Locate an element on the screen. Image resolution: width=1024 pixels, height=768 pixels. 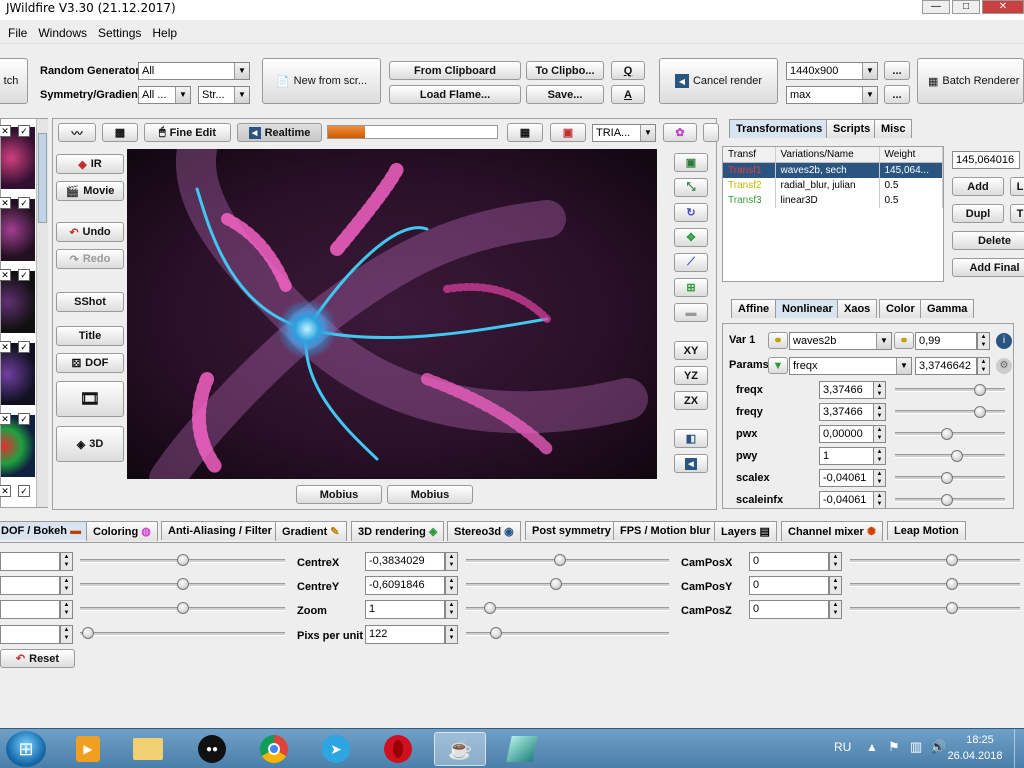
shear-tool-button: ⟋ is located at coordinates (691, 262).